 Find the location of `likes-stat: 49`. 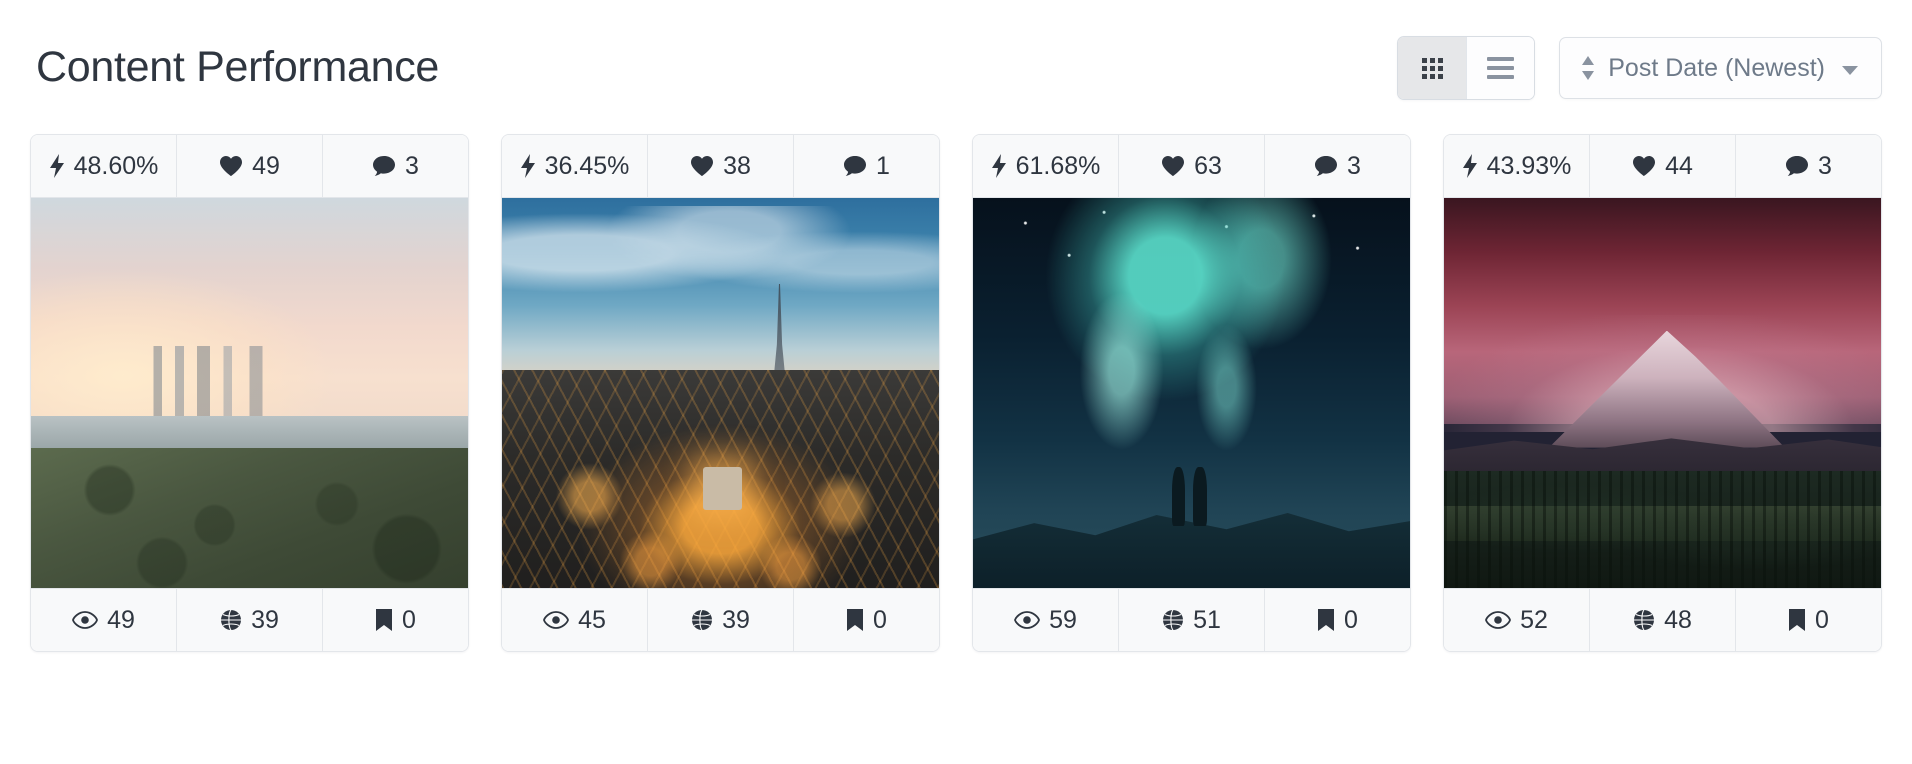

likes-stat: 49 is located at coordinates (249, 166).